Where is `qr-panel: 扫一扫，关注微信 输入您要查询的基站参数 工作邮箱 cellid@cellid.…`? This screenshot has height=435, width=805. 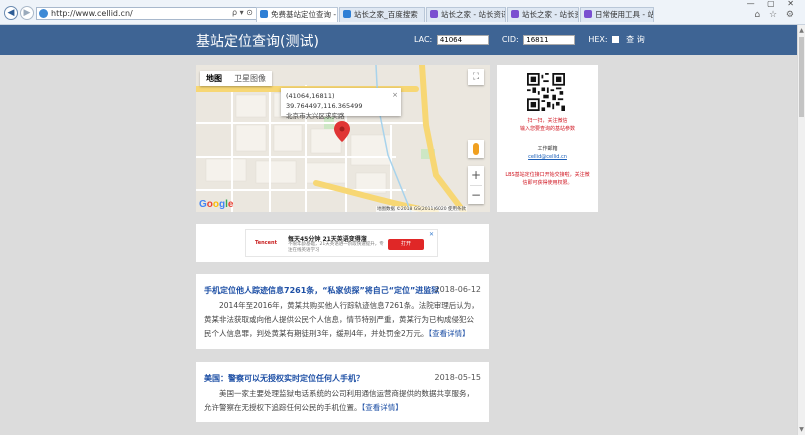 qr-panel: 扫一扫，关注微信 输入您要查询的基站参数 工作邮箱 cellid@cellid.… is located at coordinates (547, 138).